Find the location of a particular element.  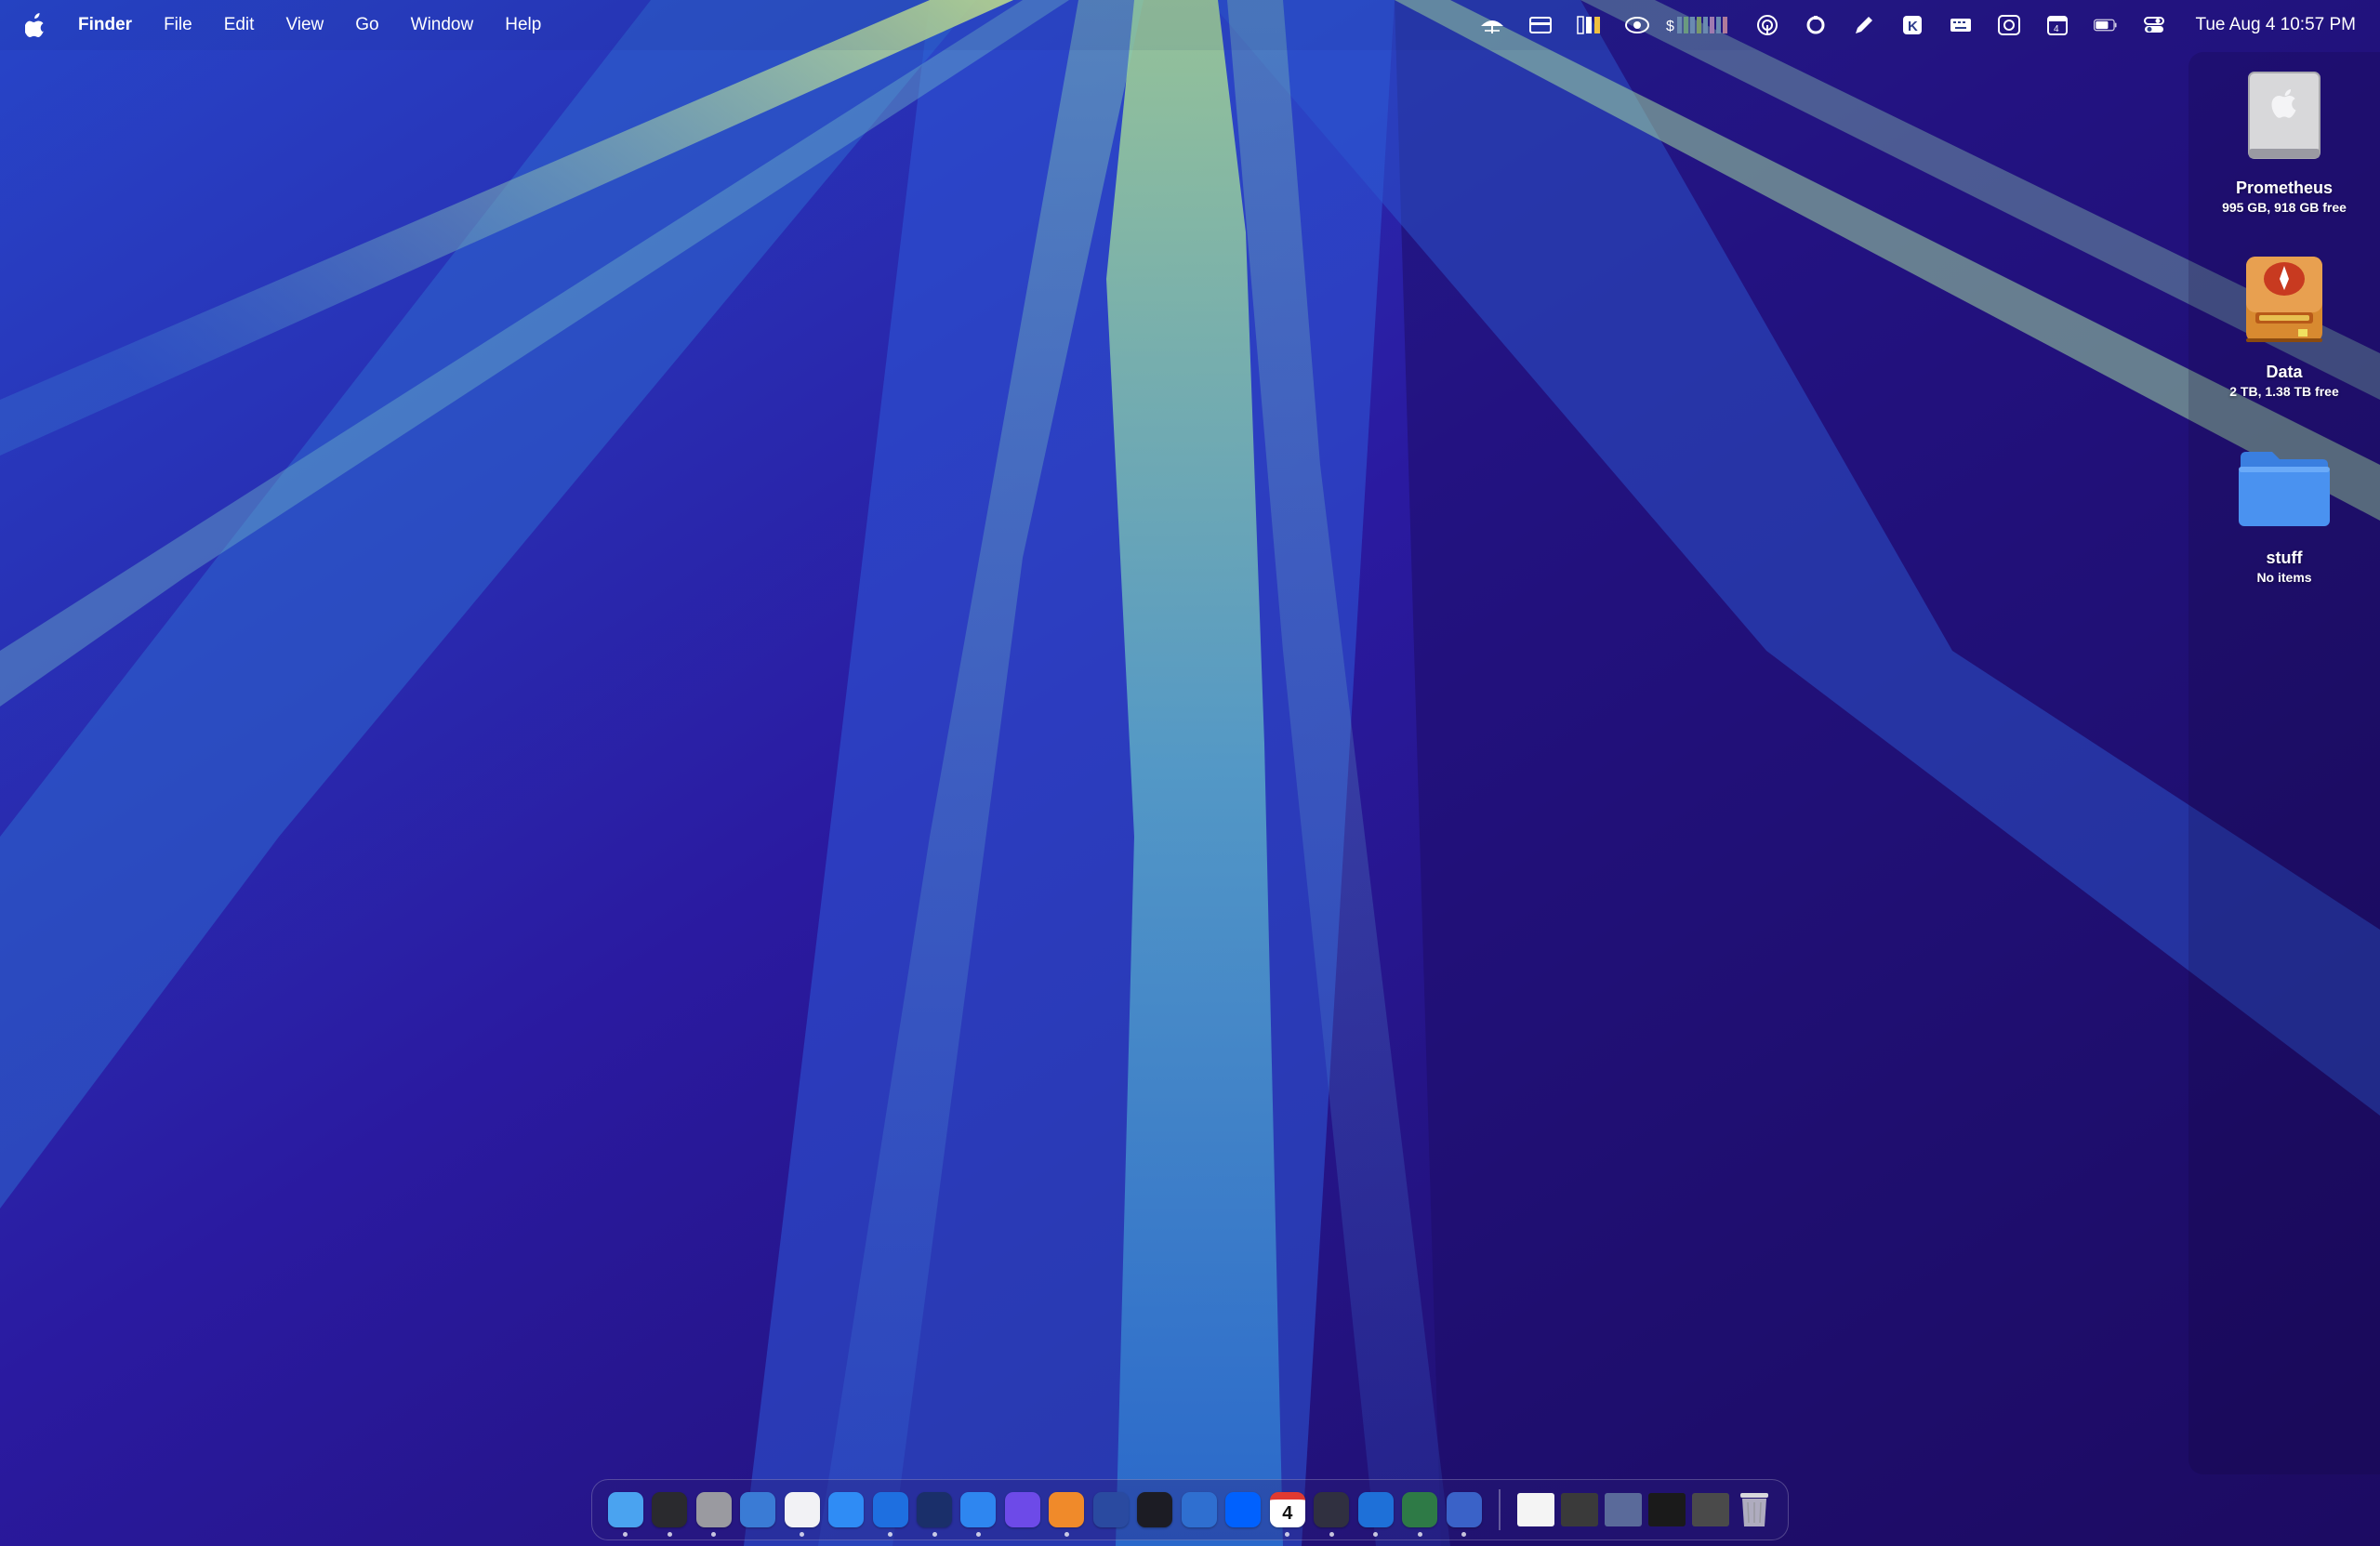

dock-separator is located at coordinates (1500, 1509).